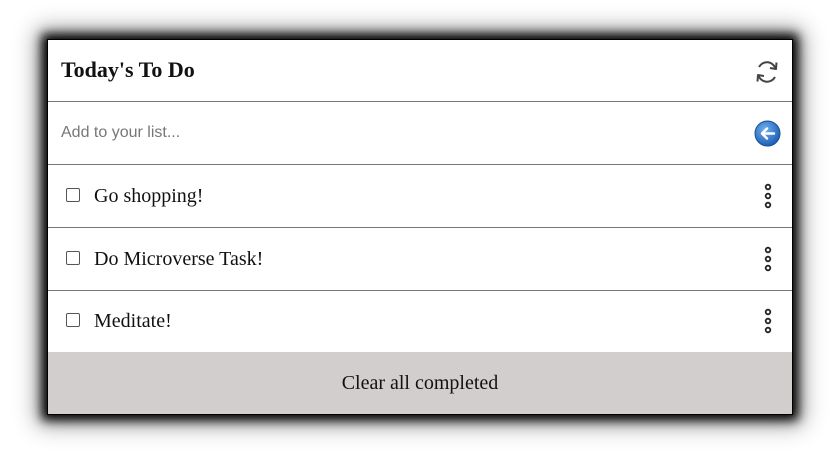  I want to click on clear-completed-label: Clear all completed, so click(420, 383).